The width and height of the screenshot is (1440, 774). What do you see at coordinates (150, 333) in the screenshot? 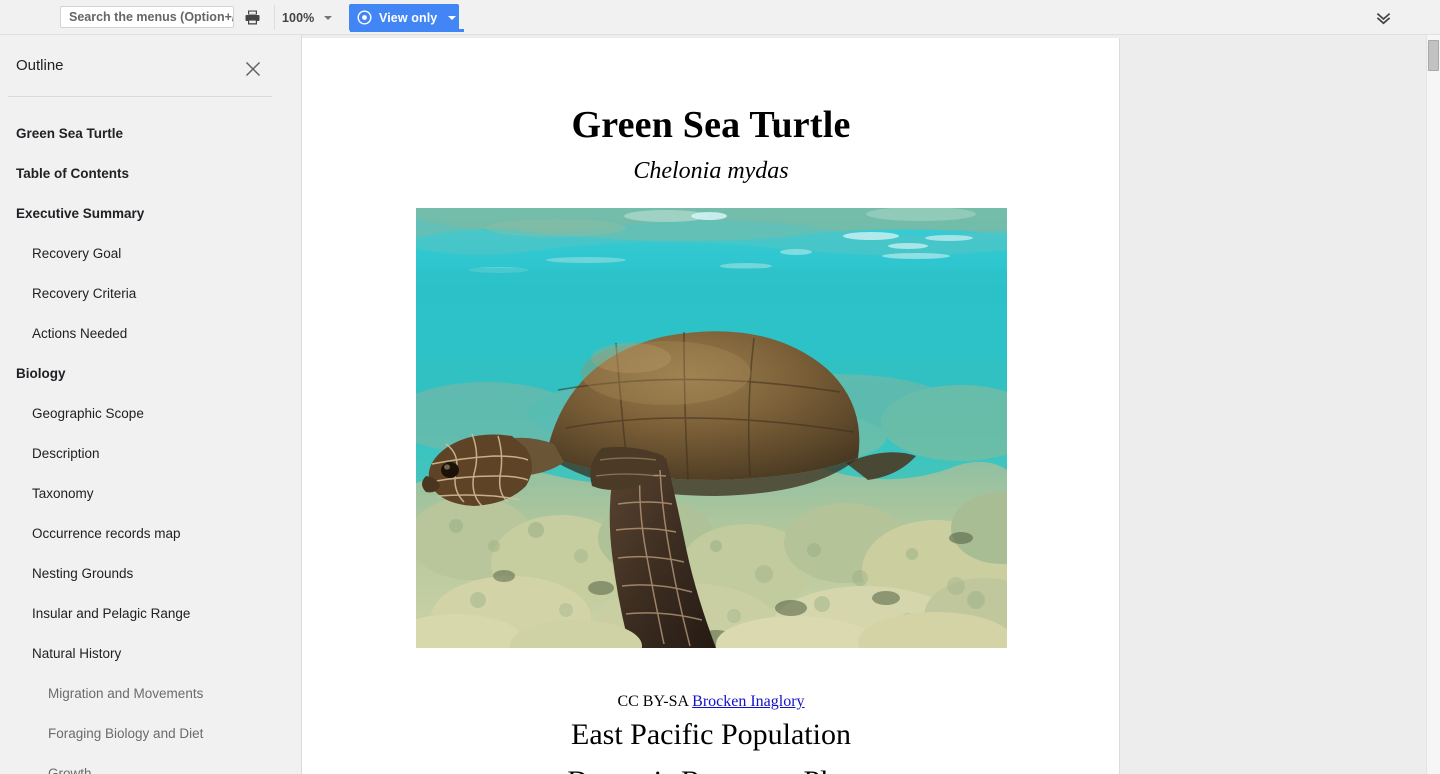
I see `outline-item: Actions Needed` at bounding box center [150, 333].